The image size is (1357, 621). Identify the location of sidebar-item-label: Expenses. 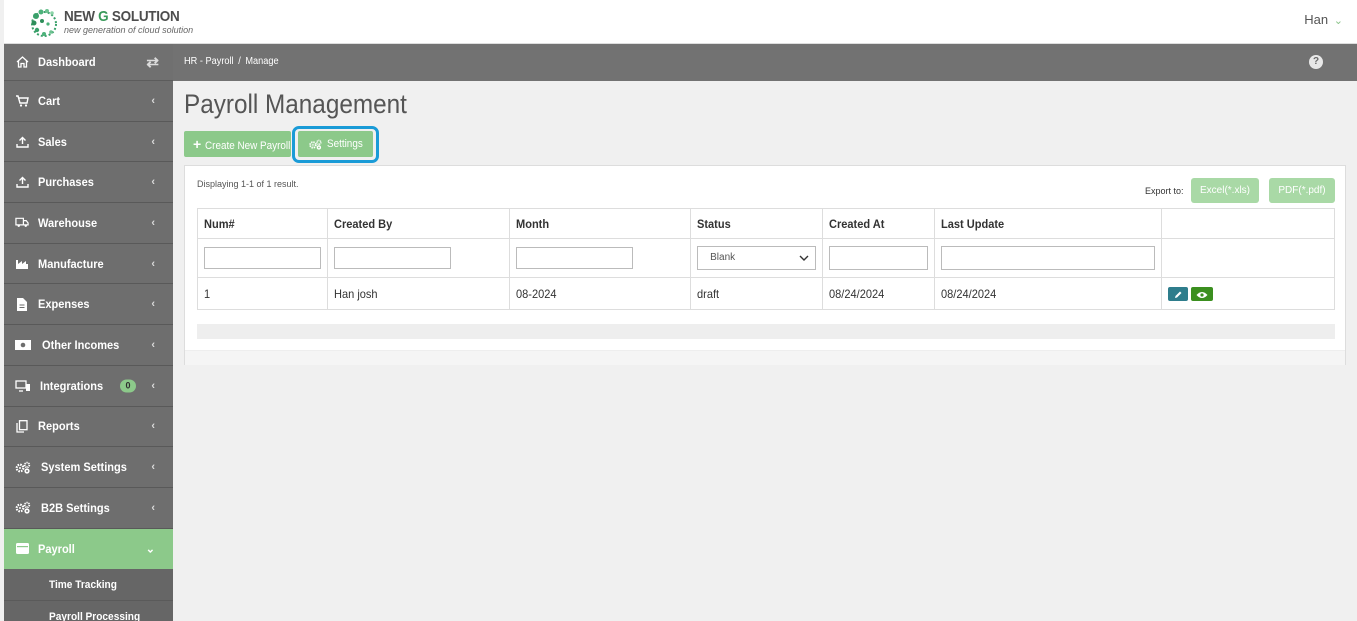
(64, 304).